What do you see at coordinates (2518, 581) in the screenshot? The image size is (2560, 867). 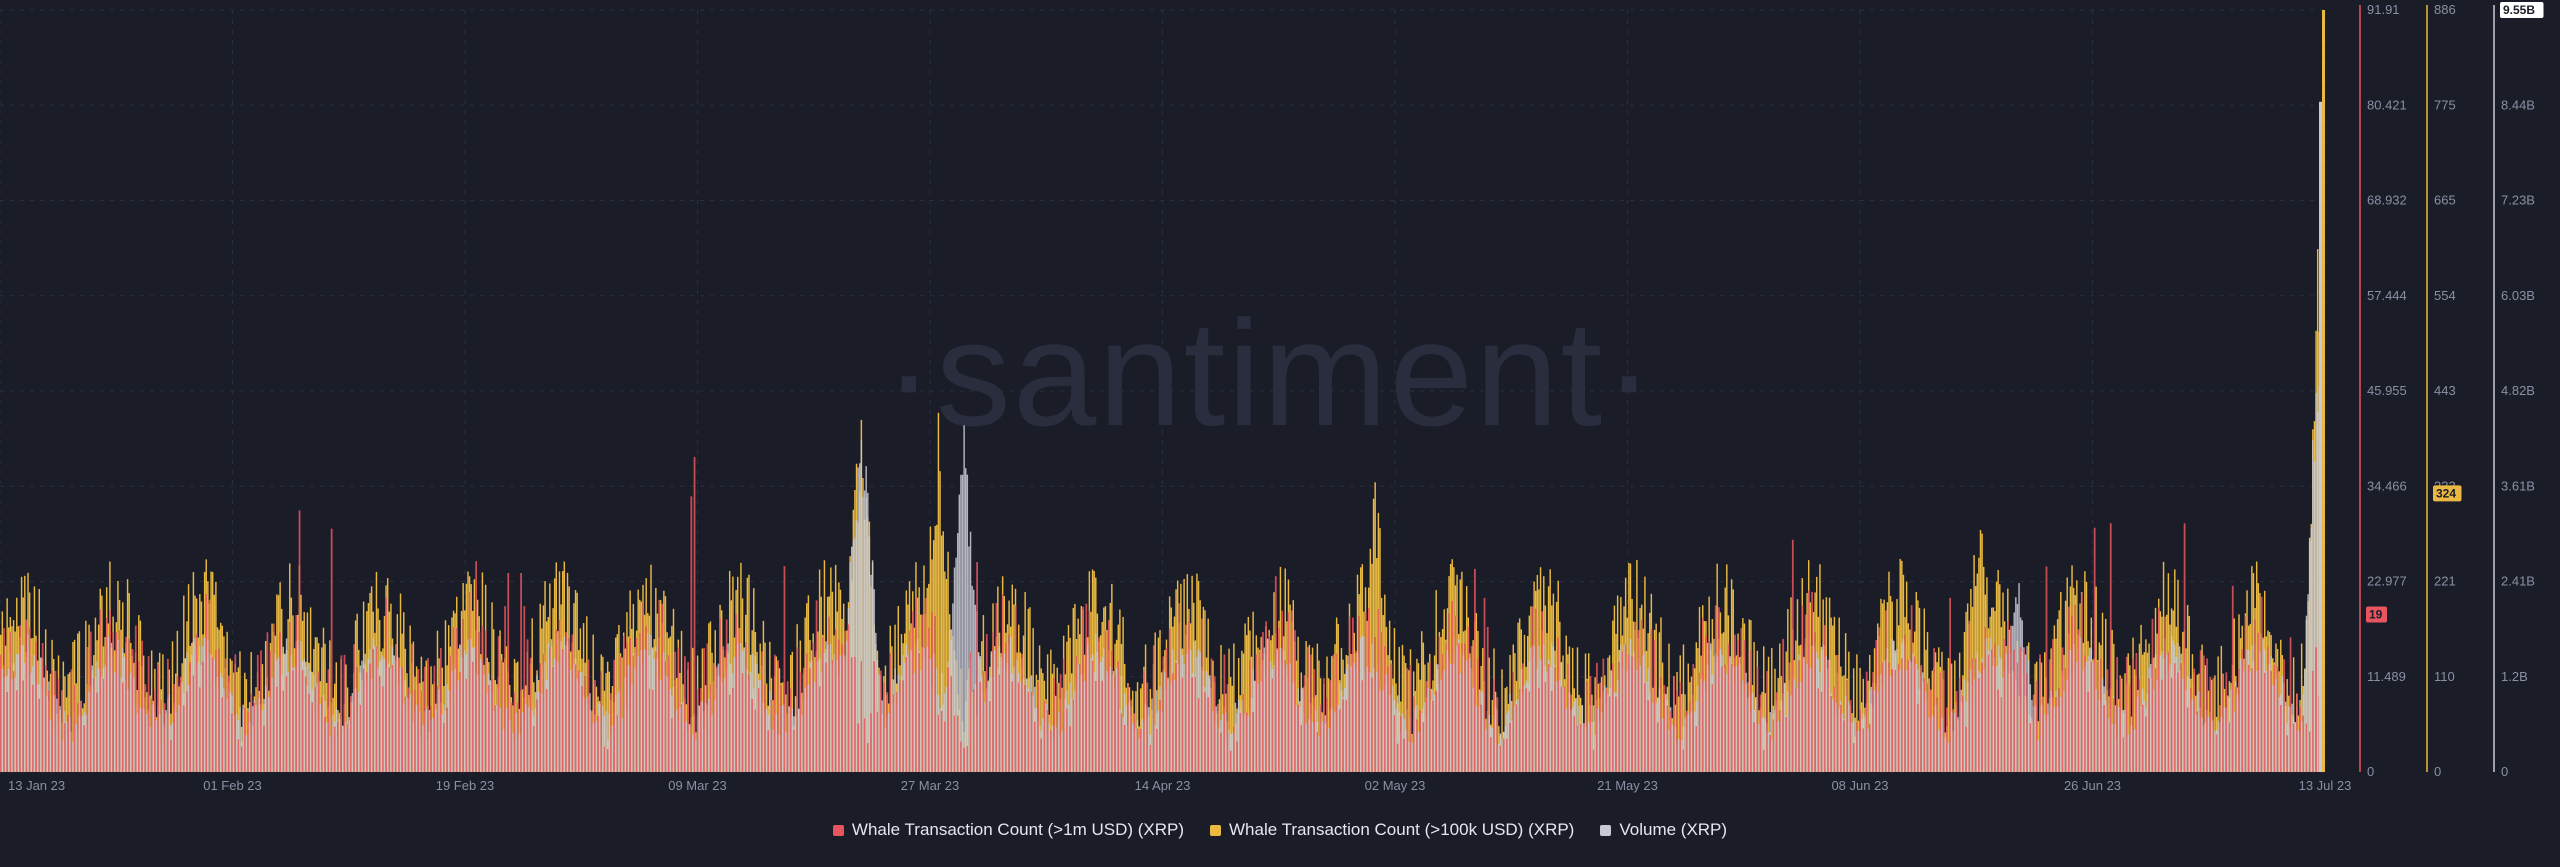 I see `y-axis-volume-tick: 2.41B` at bounding box center [2518, 581].